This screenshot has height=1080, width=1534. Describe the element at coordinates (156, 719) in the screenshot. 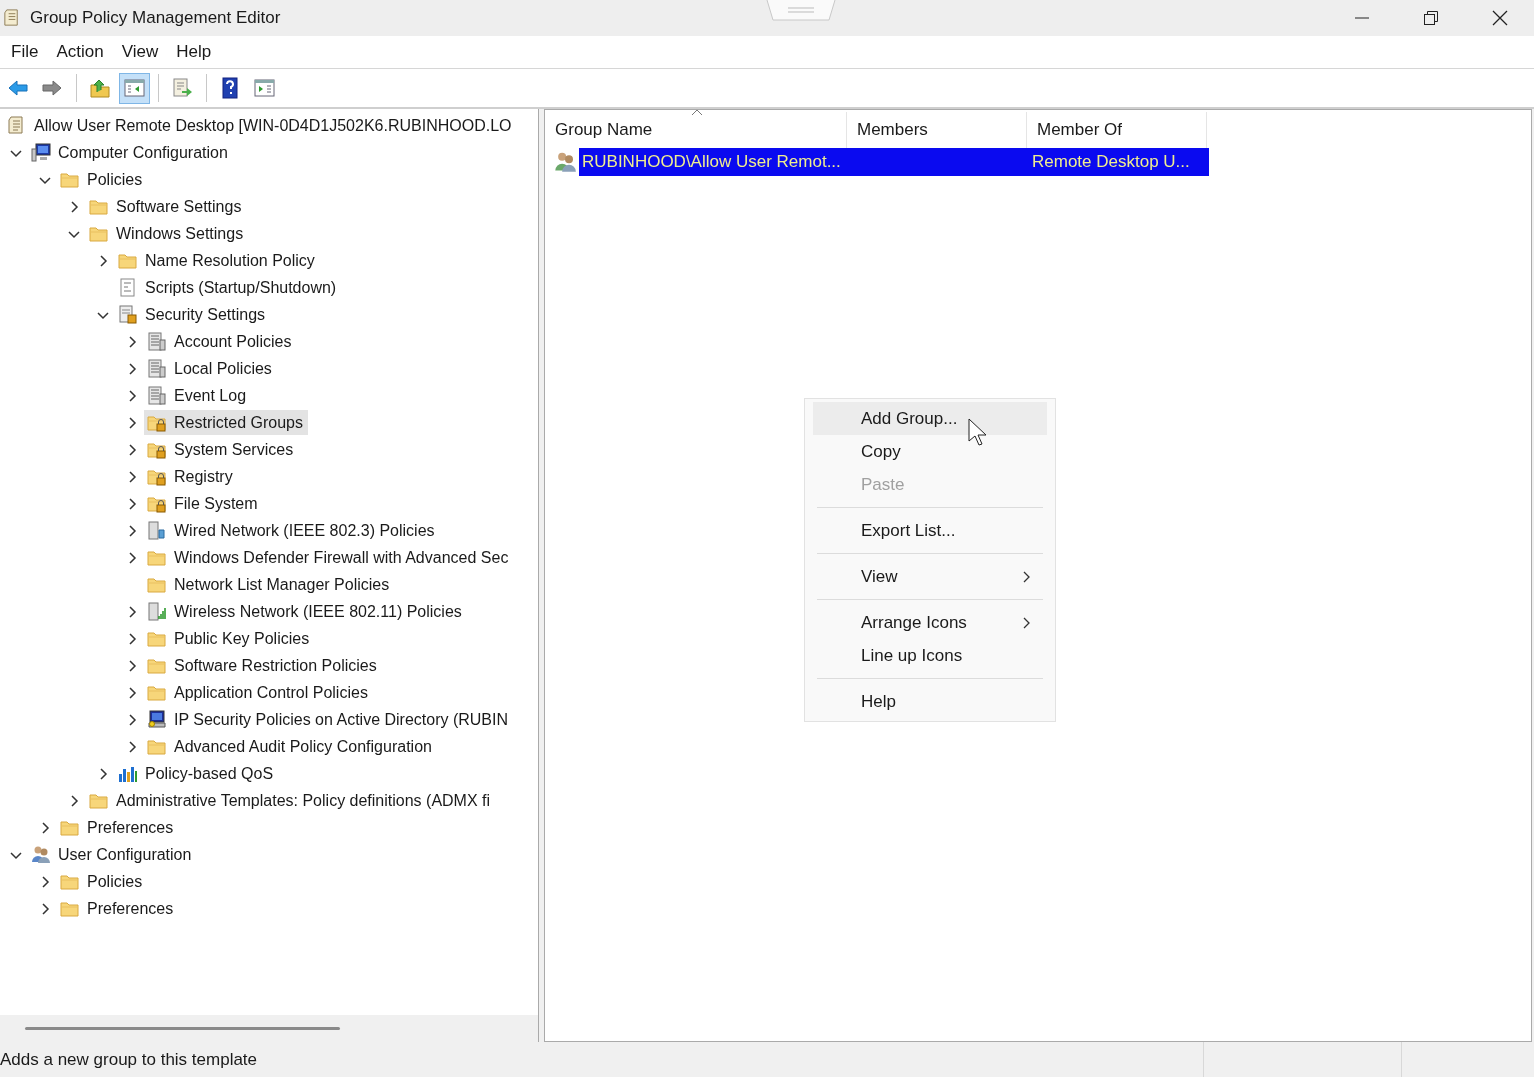

I see `computer-key-icon` at that location.